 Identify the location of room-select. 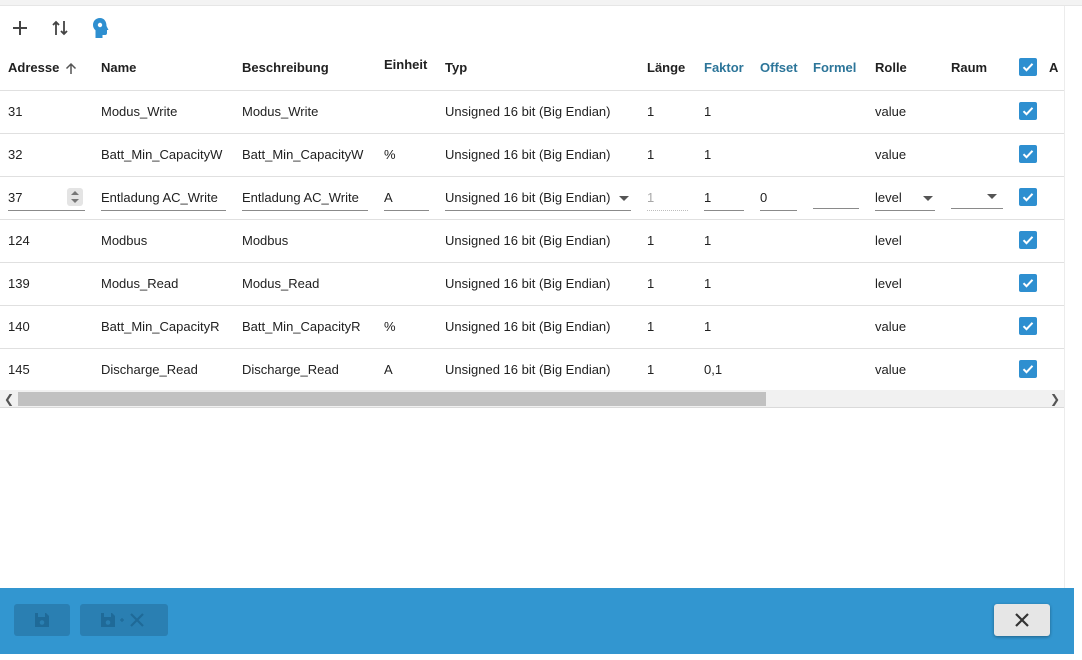
(977, 196).